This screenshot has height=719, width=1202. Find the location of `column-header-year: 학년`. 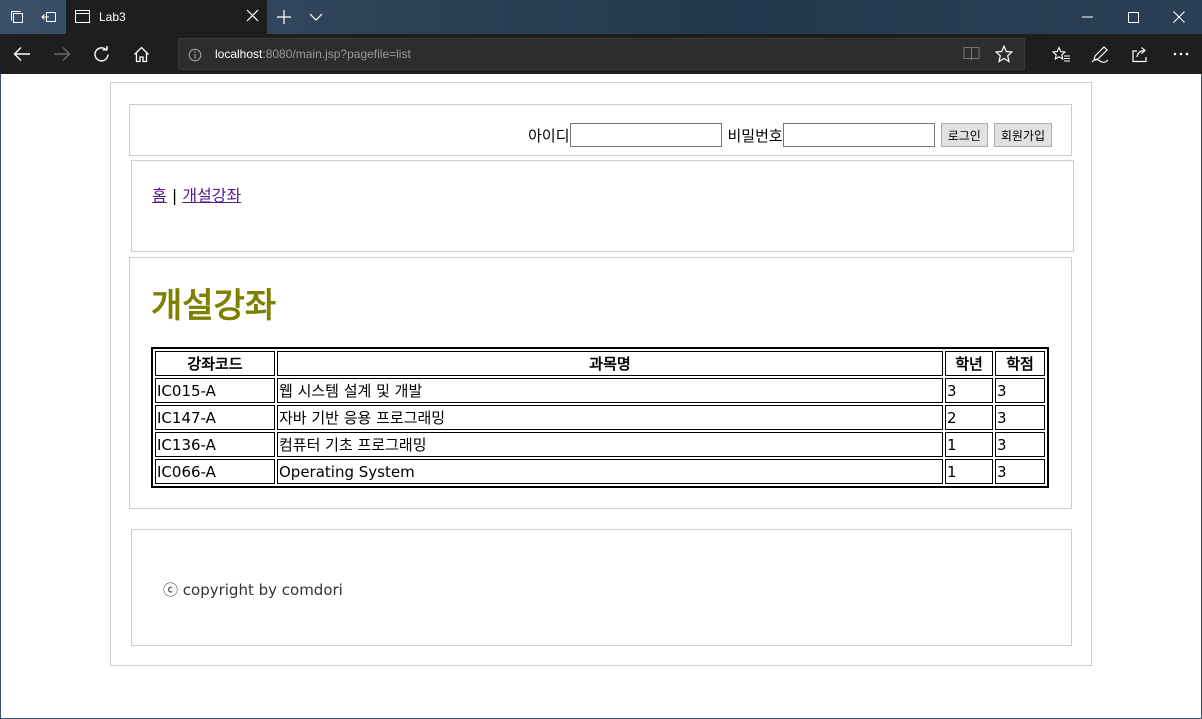

column-header-year: 학년 is located at coordinates (969, 363).